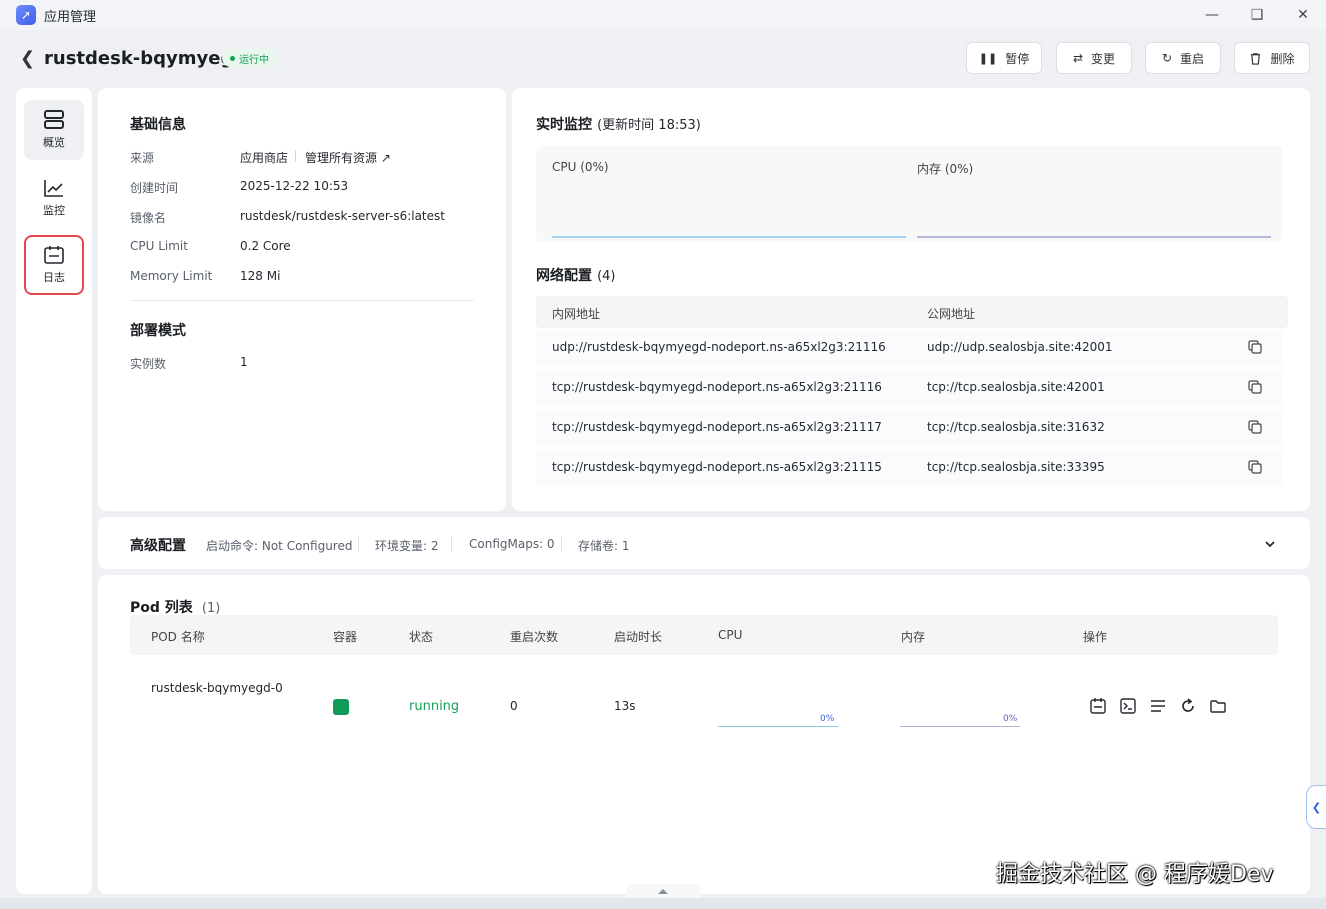  What do you see at coordinates (1020, 347) in the screenshot?
I see `public-address: udp://udp.sealosbja.site:42001` at bounding box center [1020, 347].